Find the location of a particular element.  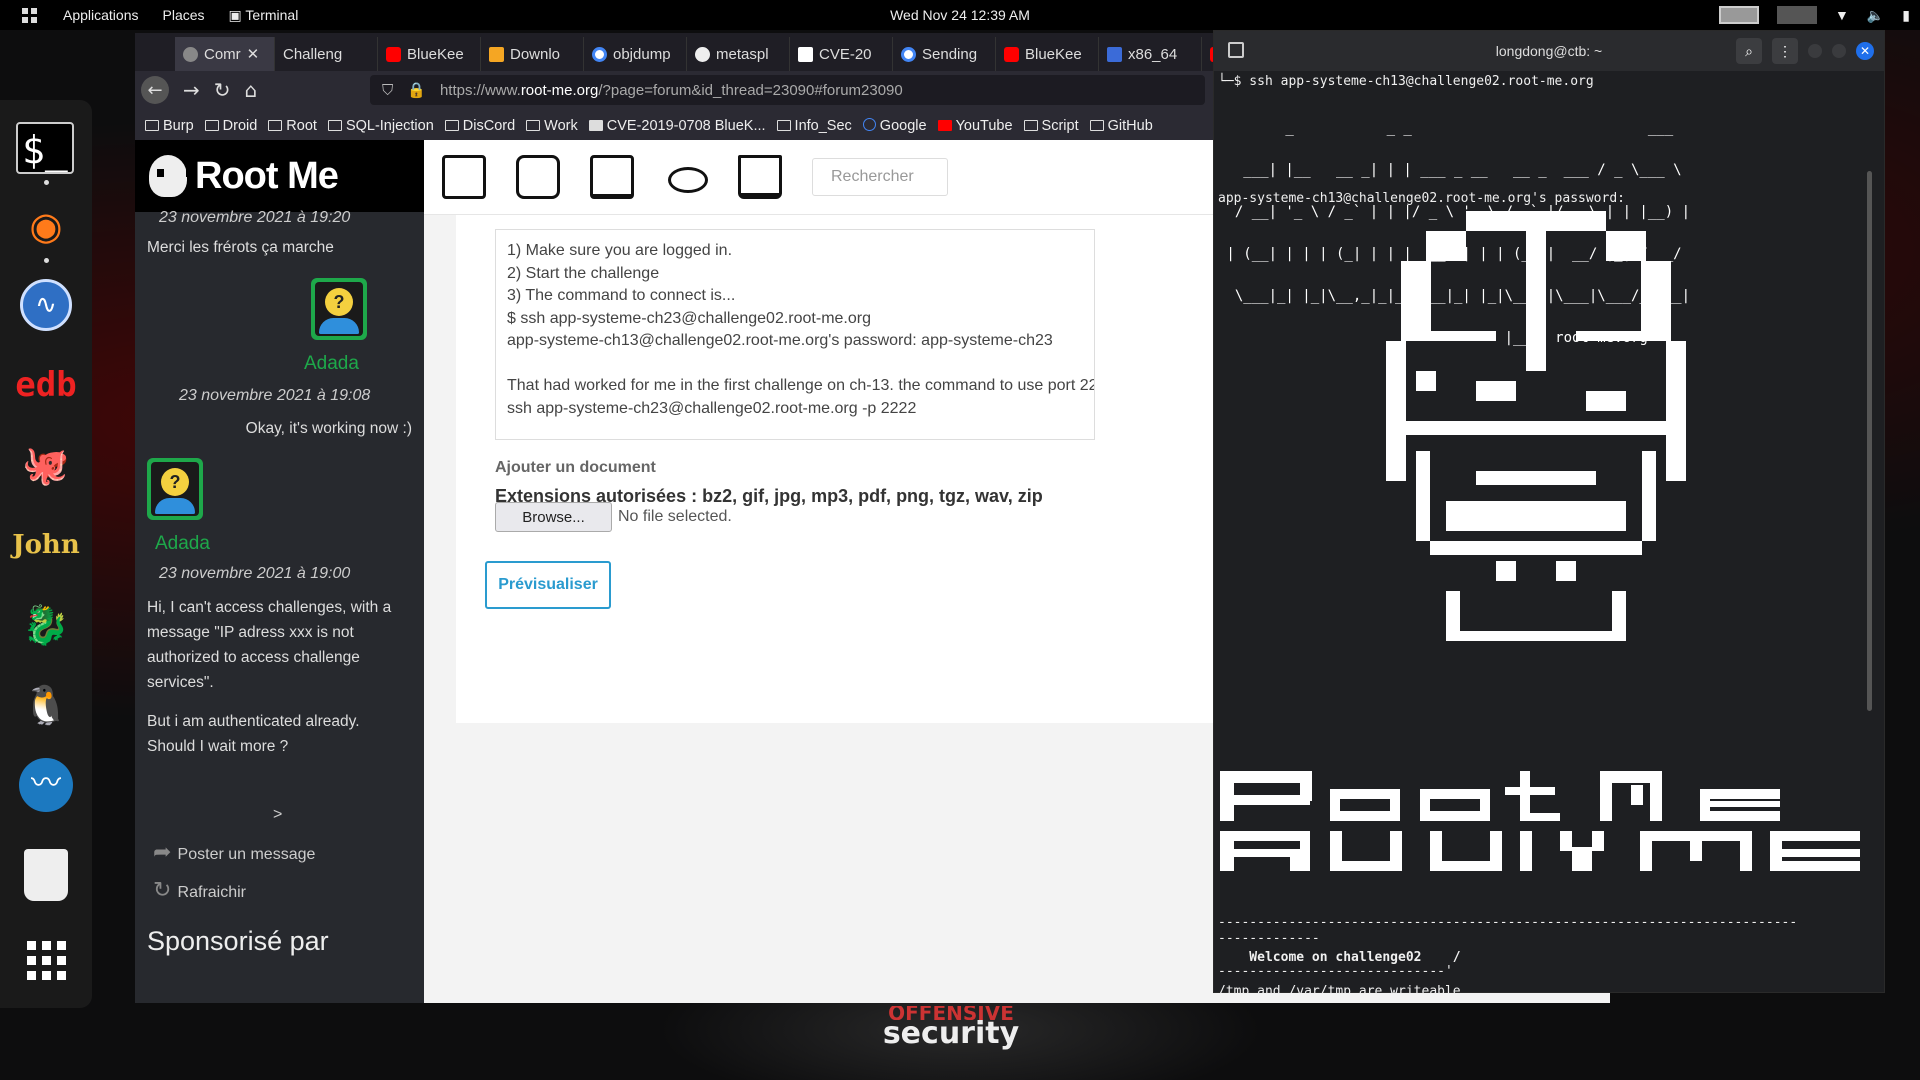

terminal-scrollbar is located at coordinates (1869, 441).